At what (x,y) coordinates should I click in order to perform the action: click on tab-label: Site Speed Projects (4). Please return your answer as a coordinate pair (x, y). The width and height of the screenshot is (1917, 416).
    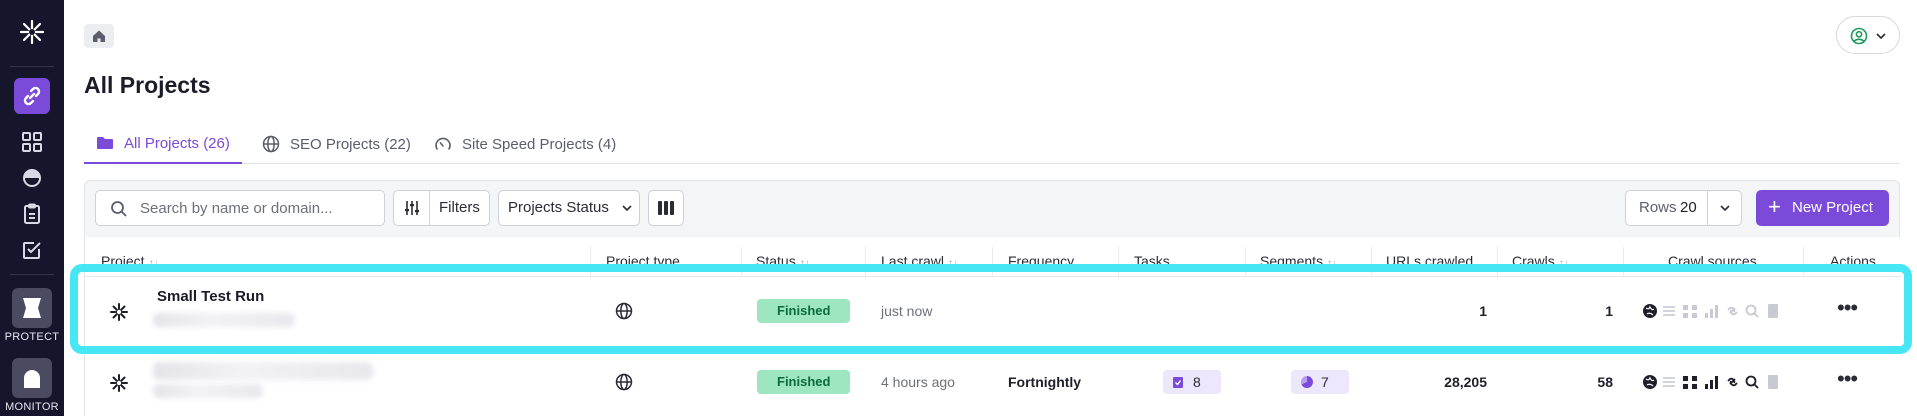
    Looking at the image, I should click on (539, 144).